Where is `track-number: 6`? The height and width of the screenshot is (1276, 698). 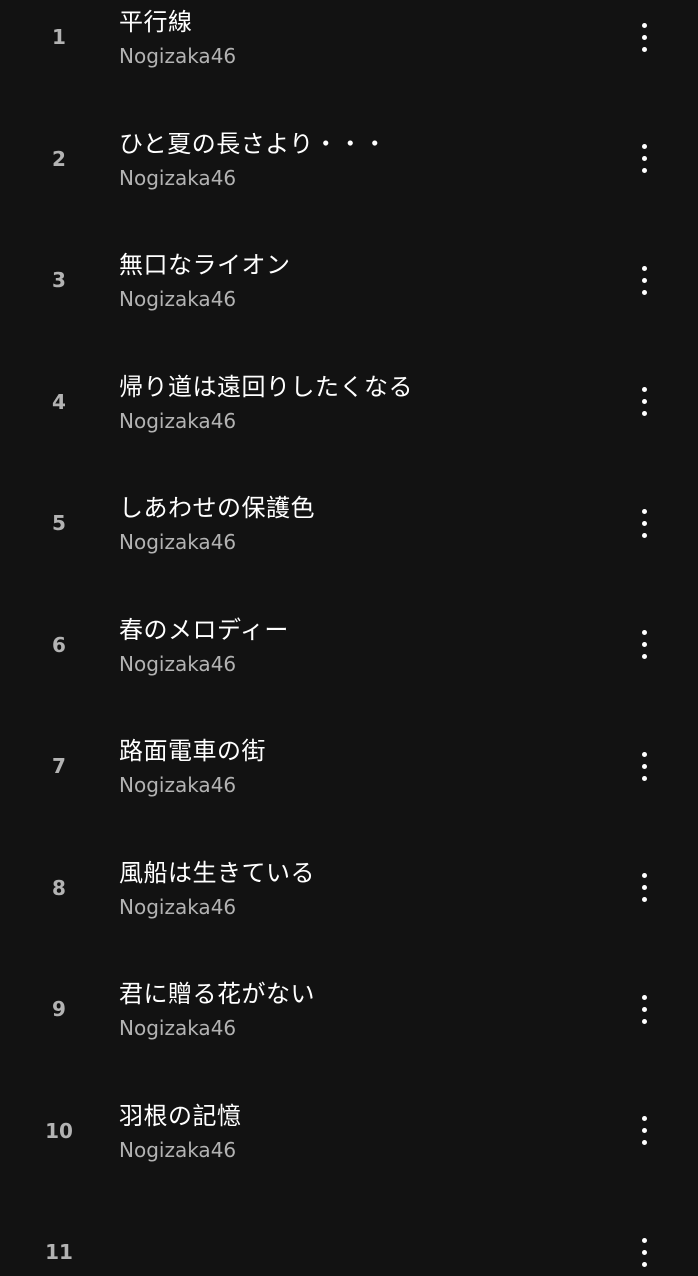
track-number: 6 is located at coordinates (59, 644).